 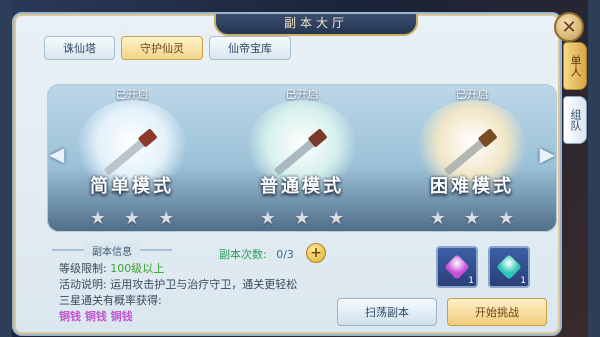 What do you see at coordinates (83, 284) in the screenshot?
I see `description-label: 活动说明:` at bounding box center [83, 284].